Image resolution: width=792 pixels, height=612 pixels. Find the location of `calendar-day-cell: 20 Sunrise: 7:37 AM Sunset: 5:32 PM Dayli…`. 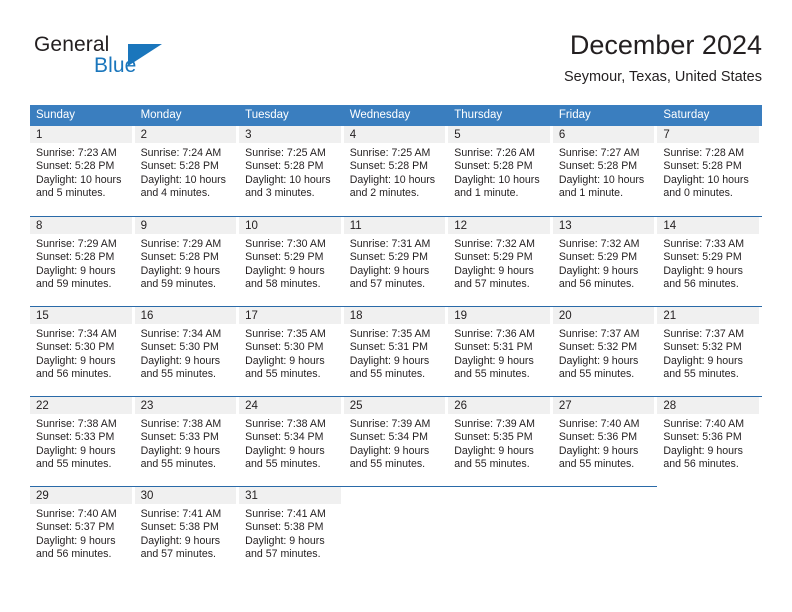

calendar-day-cell: 20 Sunrise: 7:37 AM Sunset: 5:32 PM Dayli… is located at coordinates (605, 351).